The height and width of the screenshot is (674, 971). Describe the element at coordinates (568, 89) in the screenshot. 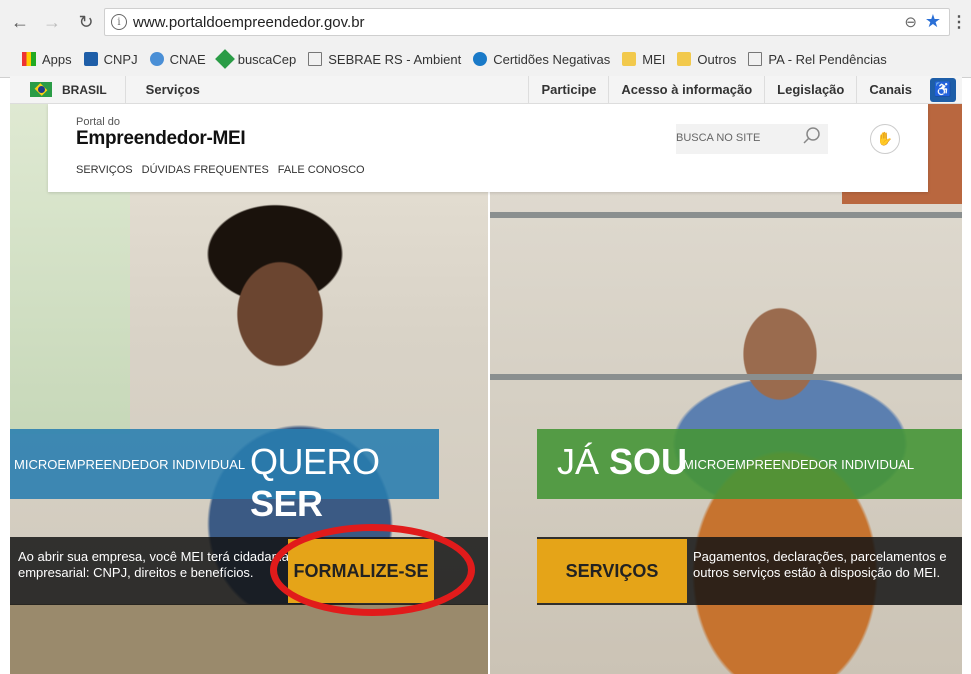

I see `participe-link: Participe` at that location.